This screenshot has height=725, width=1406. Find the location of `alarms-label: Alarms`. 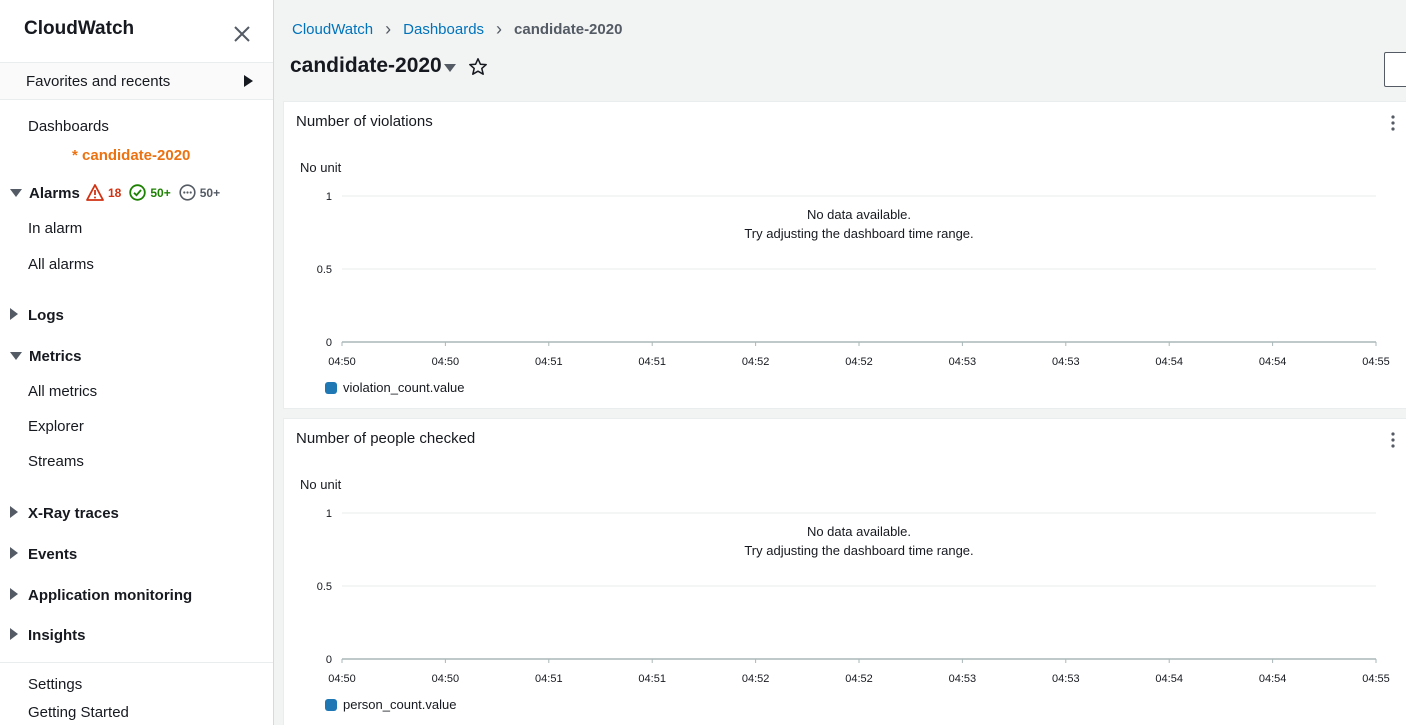

alarms-label: Alarms is located at coordinates (54, 193).